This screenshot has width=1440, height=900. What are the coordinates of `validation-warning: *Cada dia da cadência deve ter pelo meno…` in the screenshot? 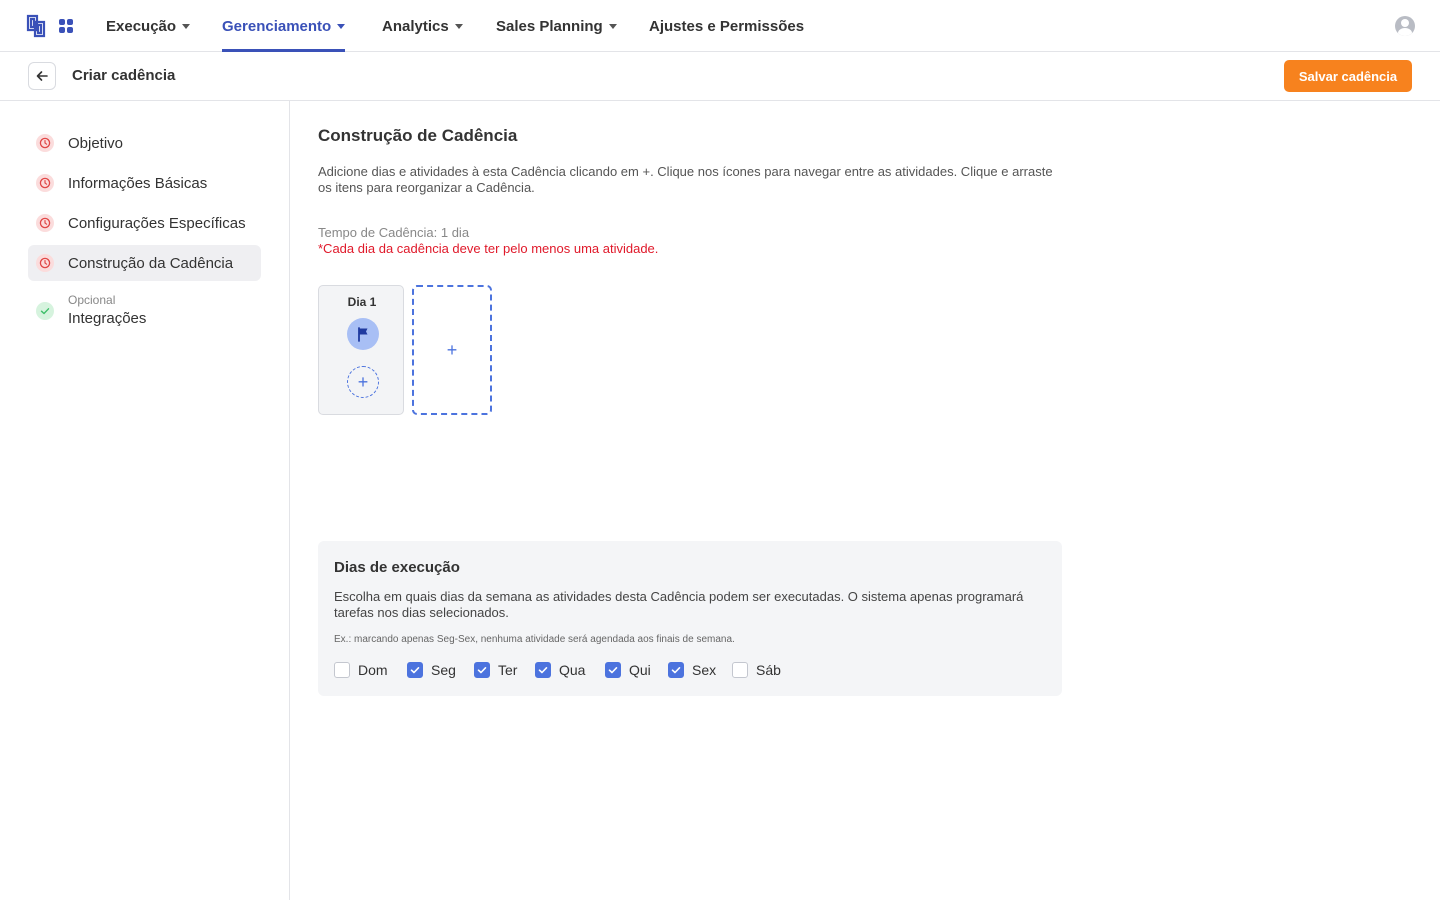 It's located at (488, 248).